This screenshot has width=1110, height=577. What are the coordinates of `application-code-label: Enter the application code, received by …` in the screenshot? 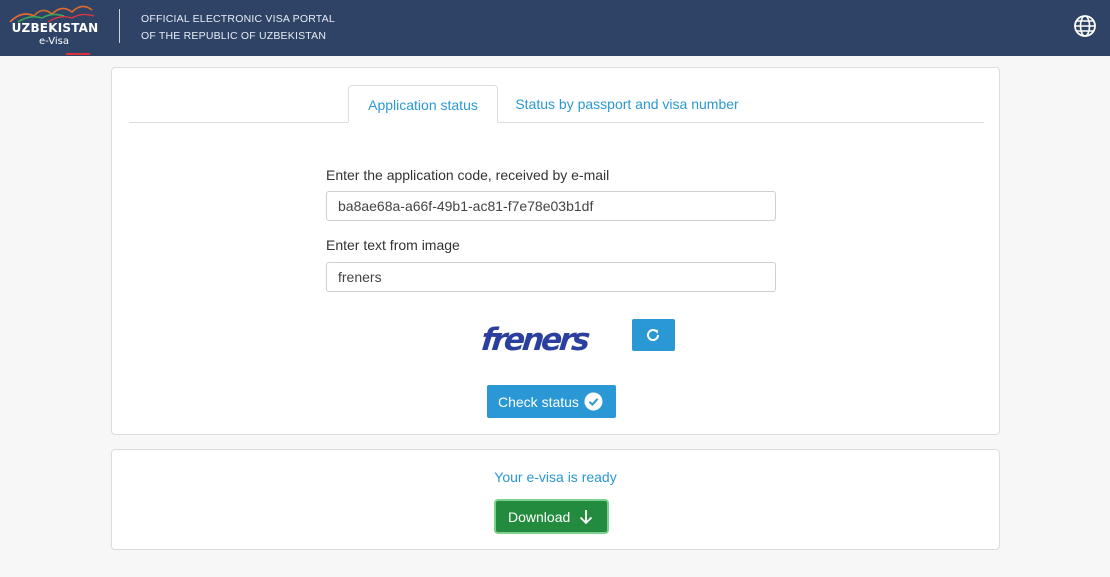 It's located at (468, 175).